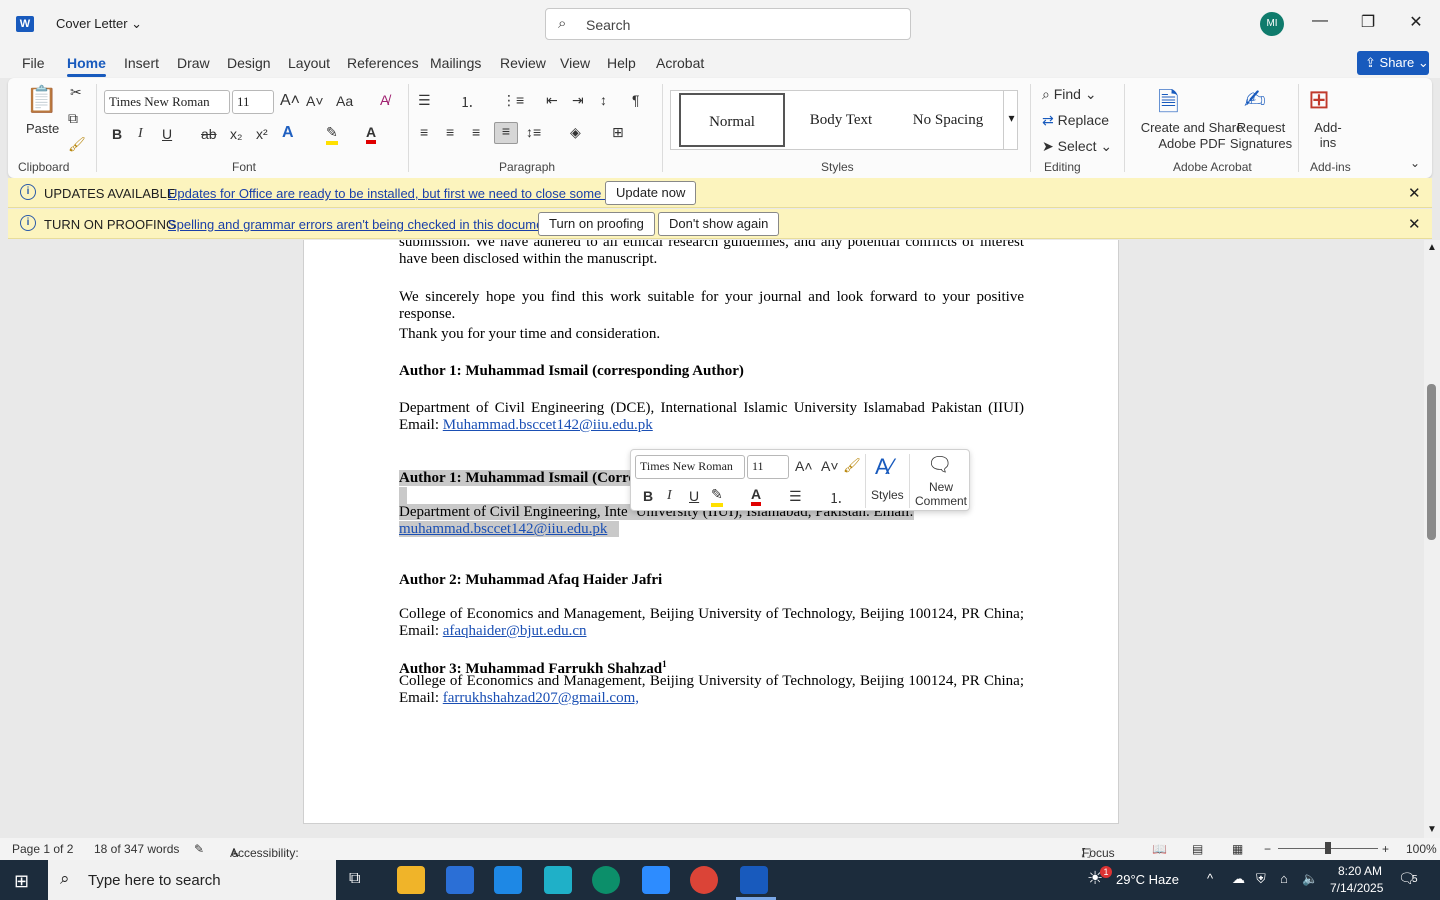  I want to click on zoom-slider-thumb, so click(1328, 848).